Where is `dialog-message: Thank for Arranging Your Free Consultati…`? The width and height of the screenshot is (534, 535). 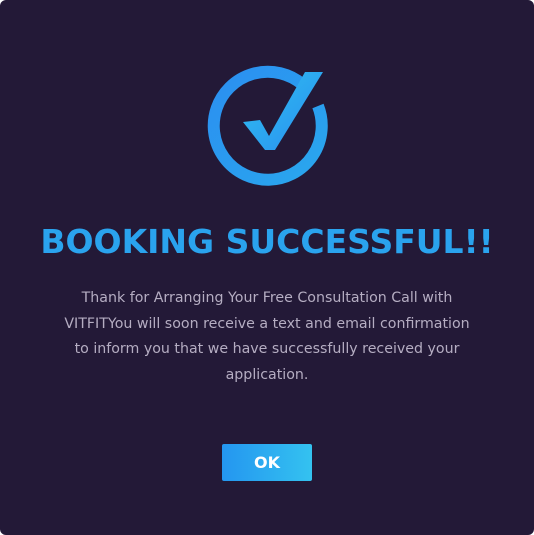 dialog-message: Thank for Arranging Your Free Consultati… is located at coordinates (267, 336).